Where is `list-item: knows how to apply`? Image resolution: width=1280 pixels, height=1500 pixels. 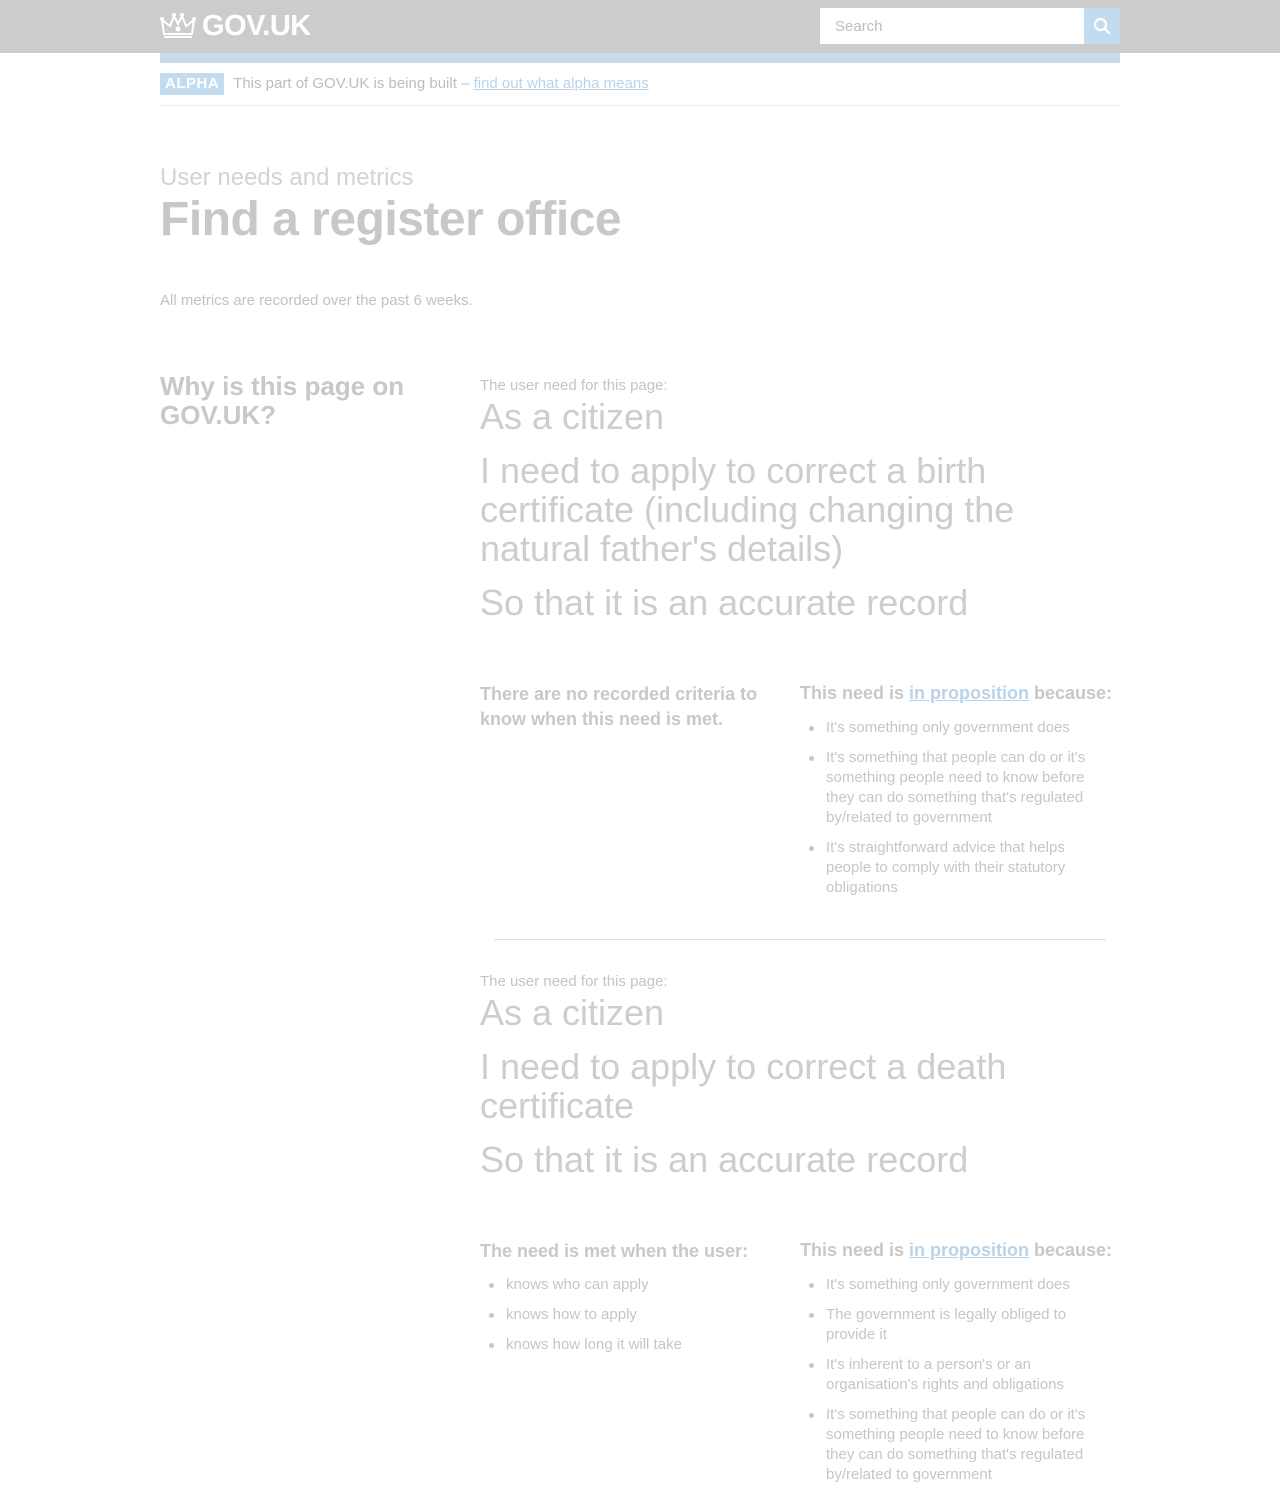 list-item: knows how to apply is located at coordinates (625, 1315).